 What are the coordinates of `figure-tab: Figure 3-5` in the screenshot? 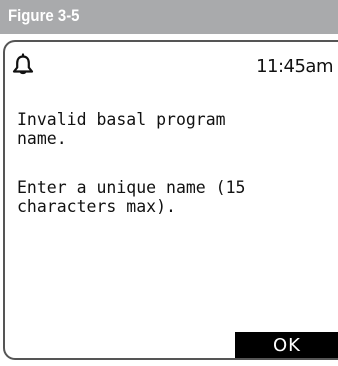 It's located at (169, 17).